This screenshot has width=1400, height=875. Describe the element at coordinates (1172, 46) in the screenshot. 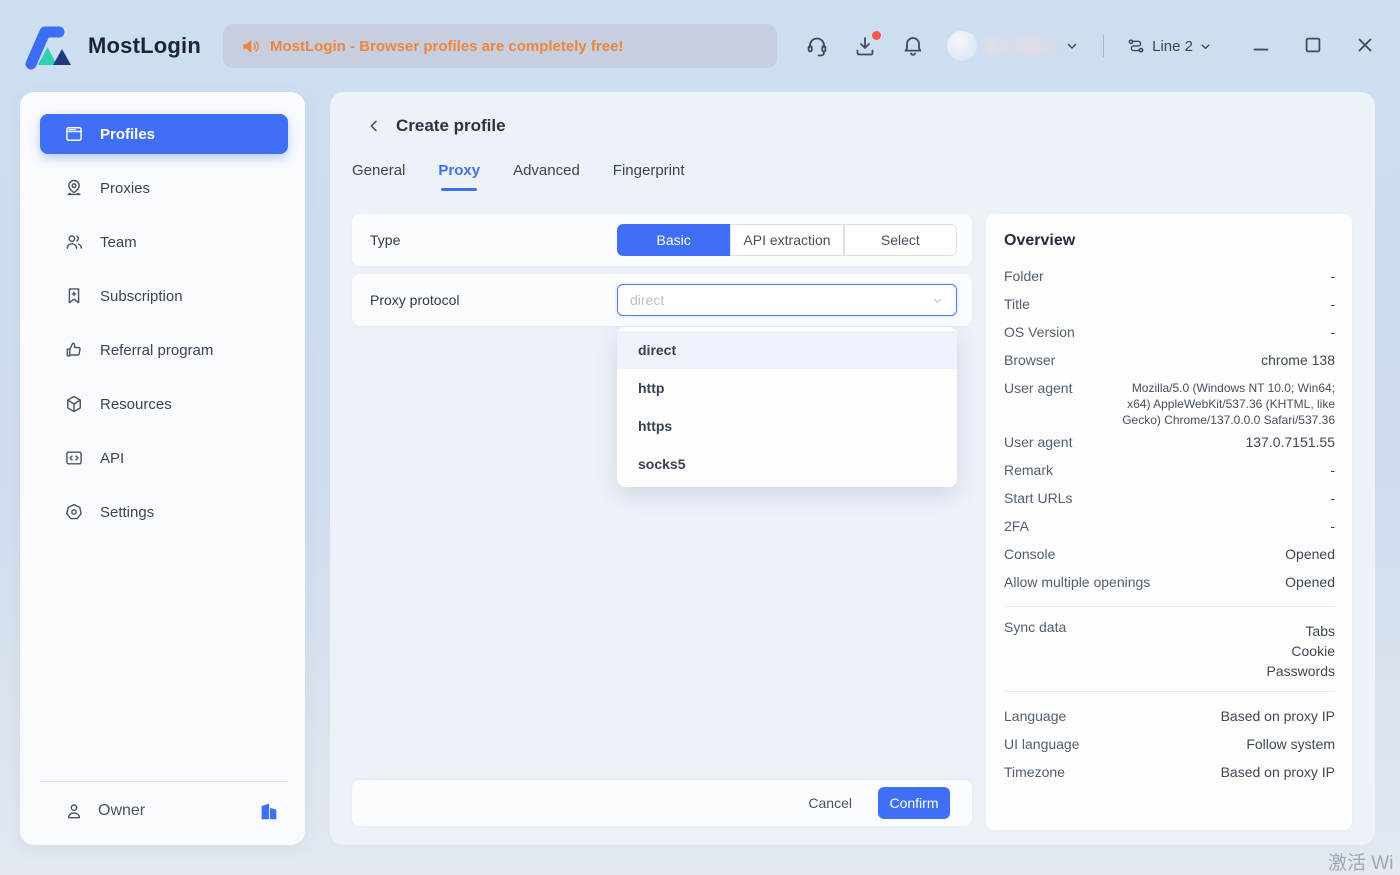

I see `line-label: Line 2` at that location.